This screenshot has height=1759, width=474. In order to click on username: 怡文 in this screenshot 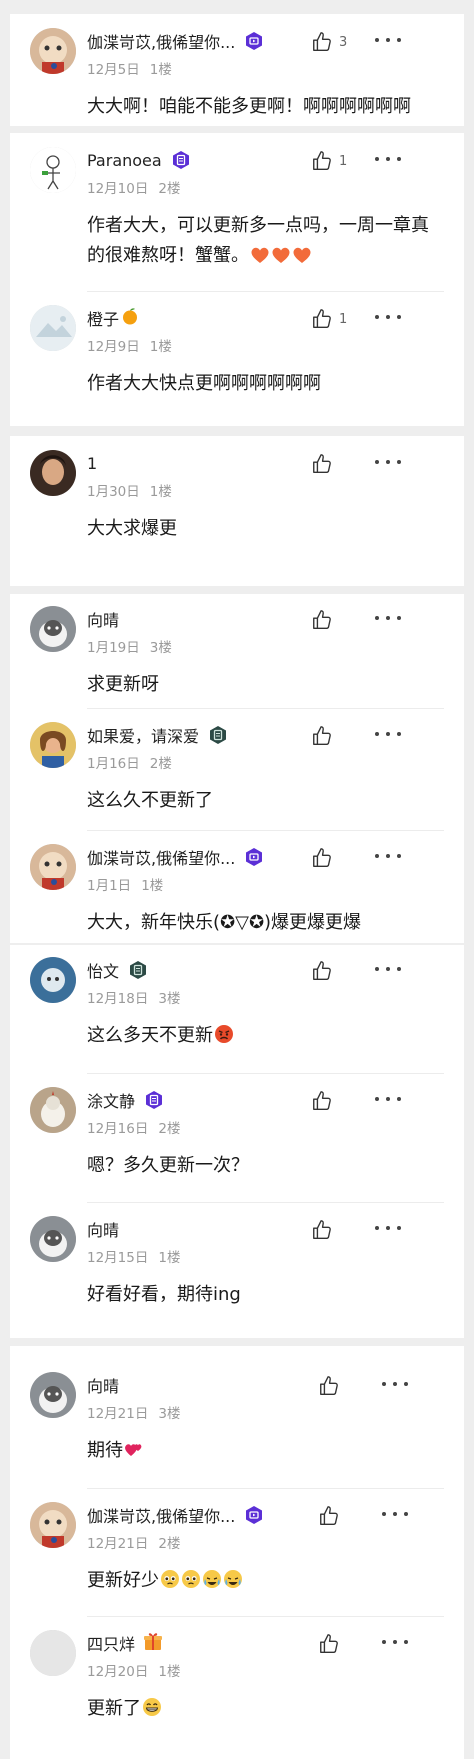, I will do `click(103, 970)`.